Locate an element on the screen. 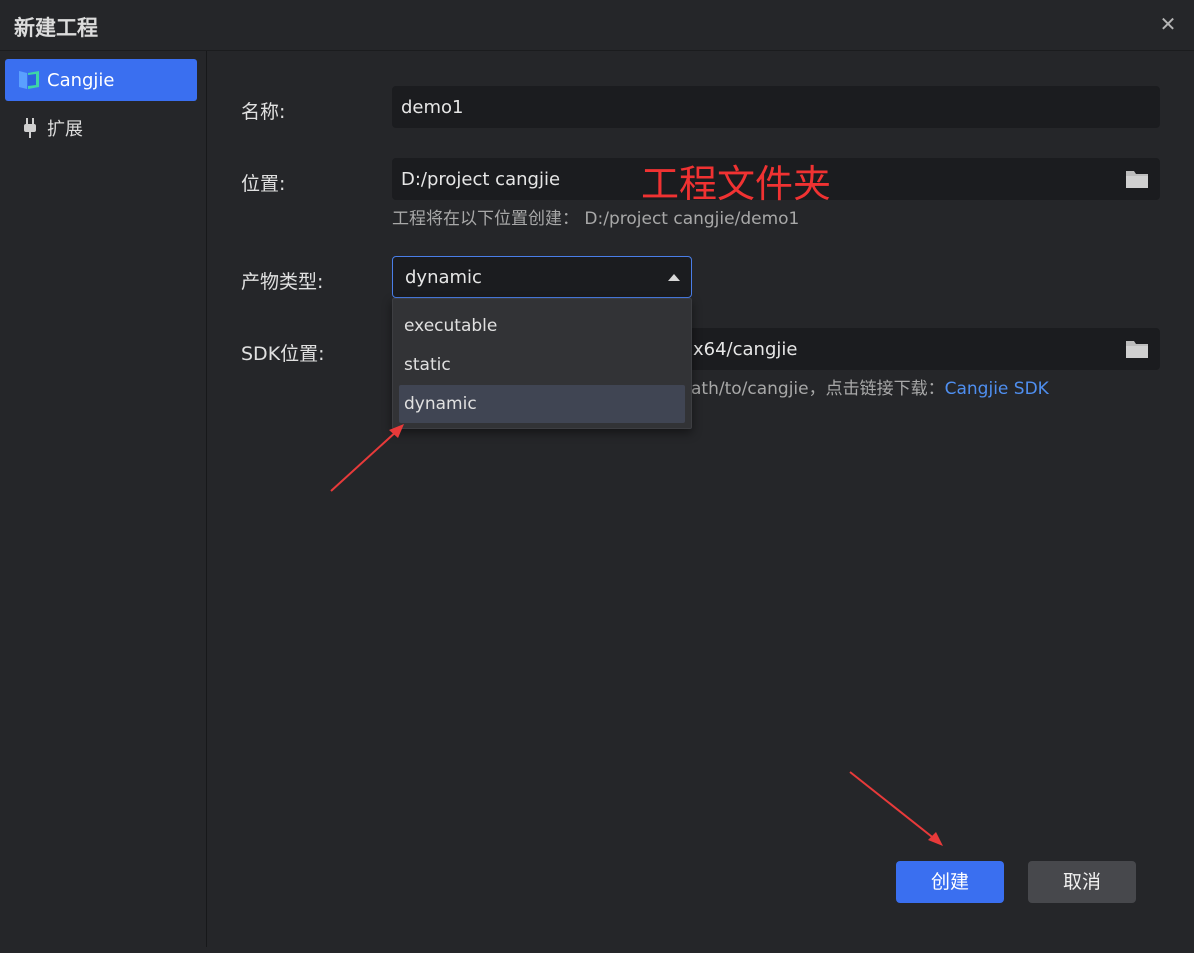 The image size is (1194, 953). artifact-type-label: 产物类型: is located at coordinates (282, 282).